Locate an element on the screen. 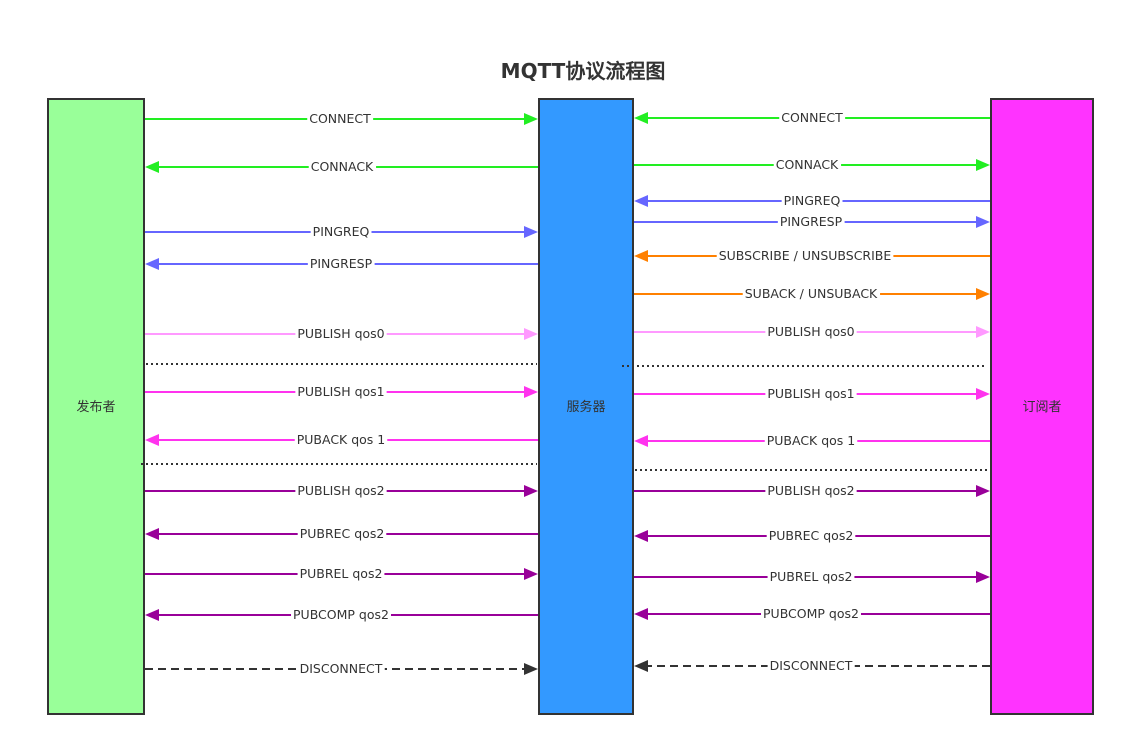  message-right-pubrel-qos2: PUBREL qos2 is located at coordinates (812, 576).